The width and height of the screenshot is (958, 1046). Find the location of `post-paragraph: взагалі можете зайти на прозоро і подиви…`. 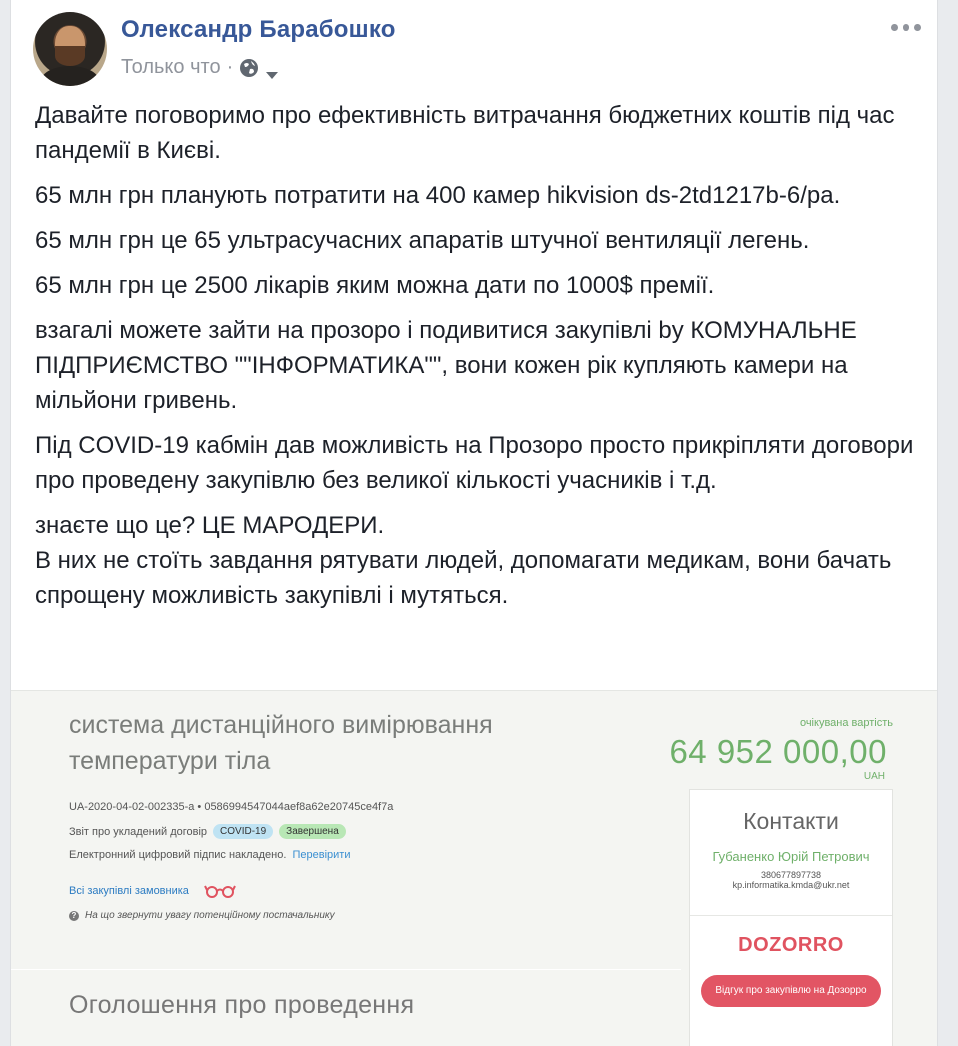

post-paragraph: взагалі можете зайти на прозоро і подиви… is located at coordinates (446, 365).